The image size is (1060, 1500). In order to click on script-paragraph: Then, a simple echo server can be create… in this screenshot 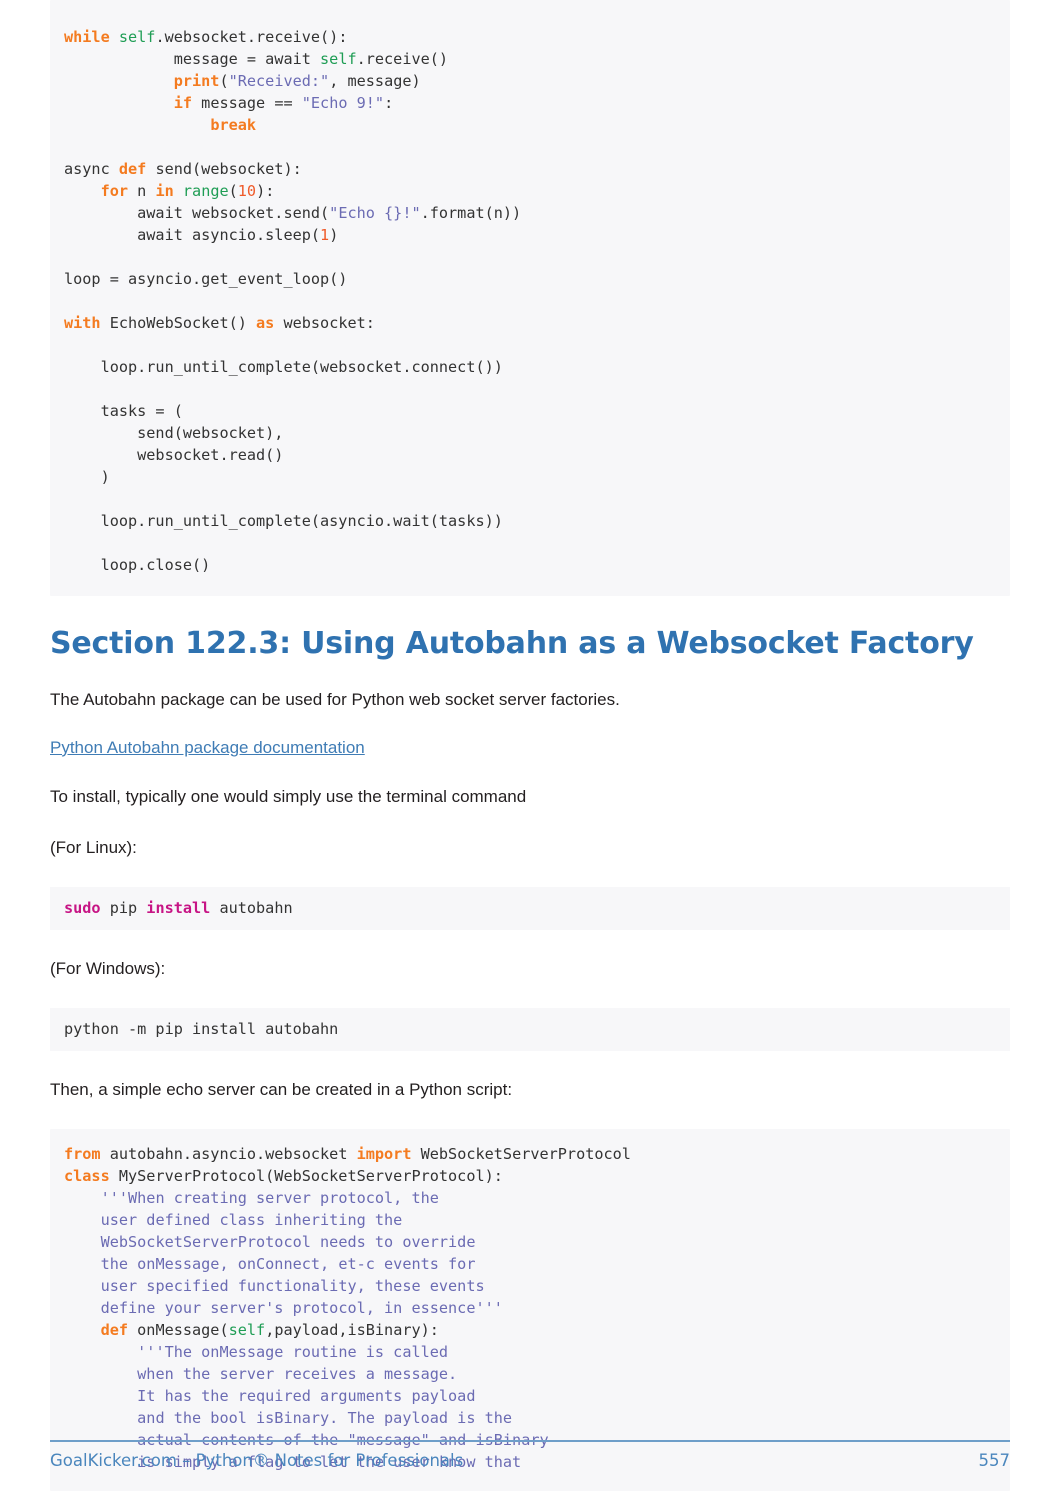, I will do `click(281, 1090)`.